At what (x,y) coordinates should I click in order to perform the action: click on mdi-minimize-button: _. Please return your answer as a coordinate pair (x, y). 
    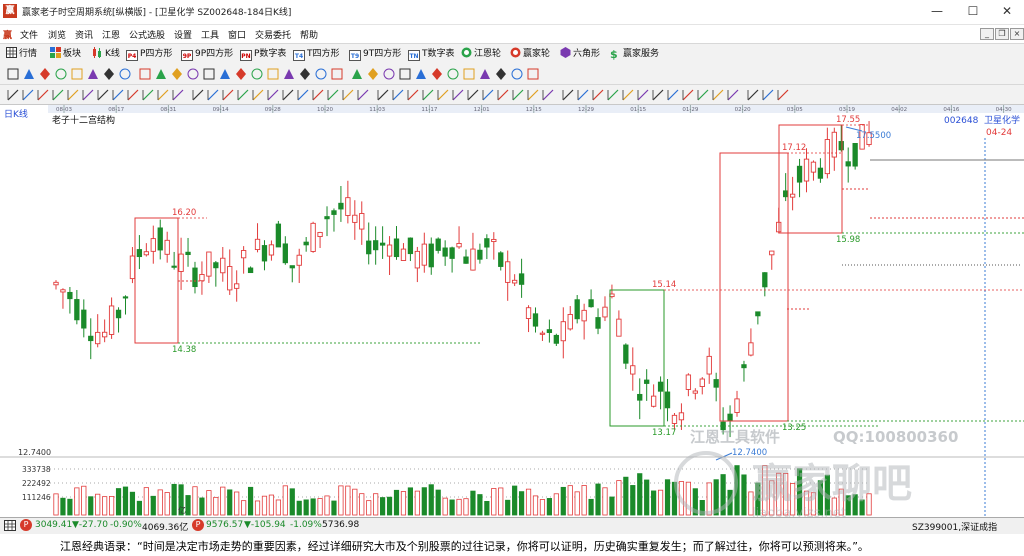
    Looking at the image, I should click on (987, 34).